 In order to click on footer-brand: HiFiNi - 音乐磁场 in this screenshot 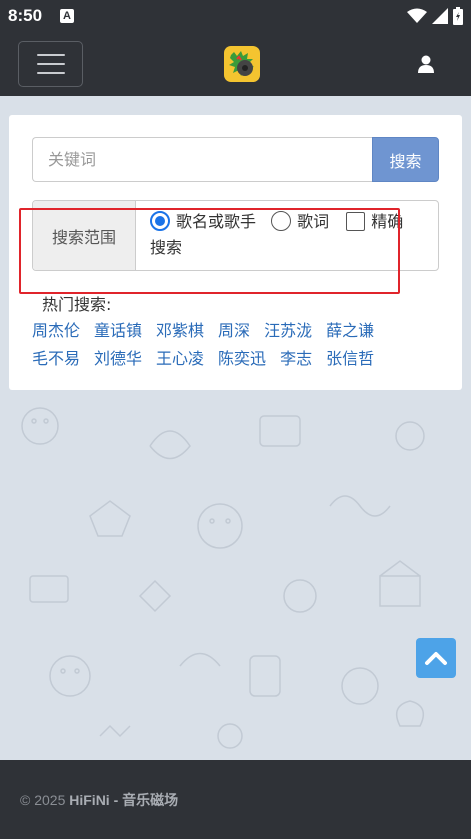, I will do `click(123, 800)`.